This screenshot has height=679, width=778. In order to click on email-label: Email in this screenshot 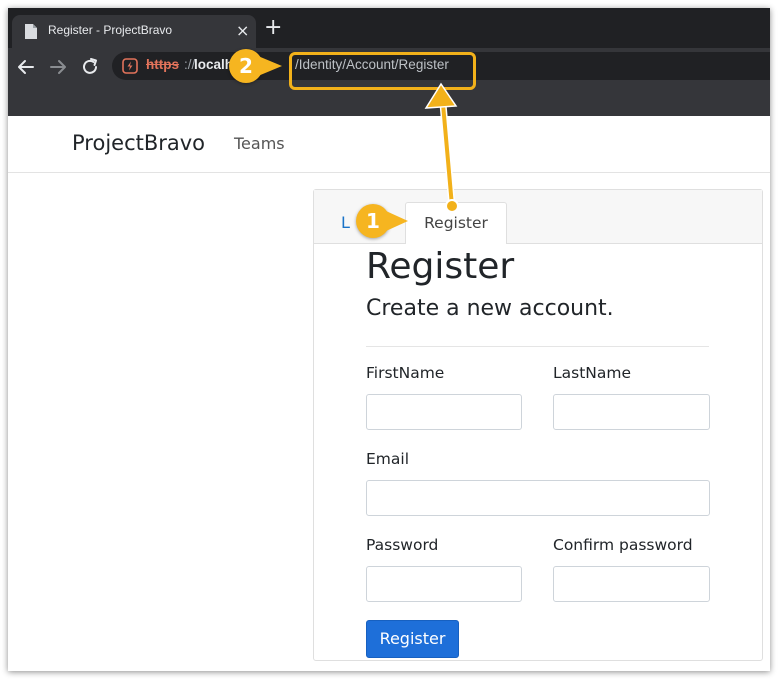, I will do `click(388, 459)`.